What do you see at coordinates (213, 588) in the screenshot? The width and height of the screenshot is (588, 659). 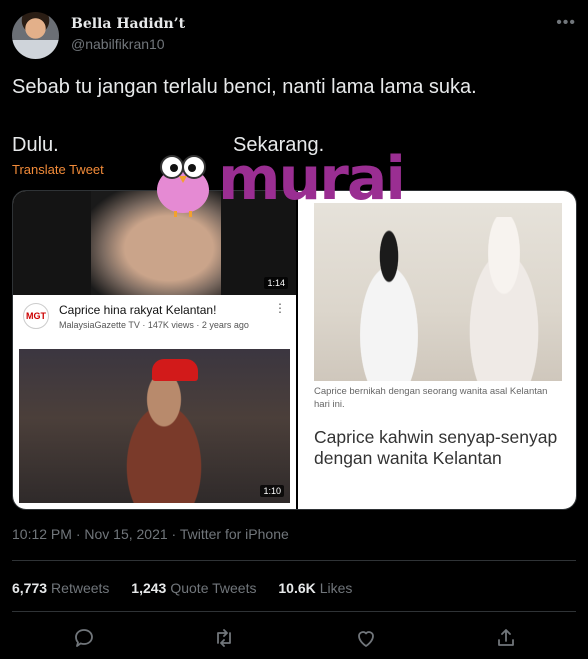 I see `quote-tweets-label: Quote Tweets` at bounding box center [213, 588].